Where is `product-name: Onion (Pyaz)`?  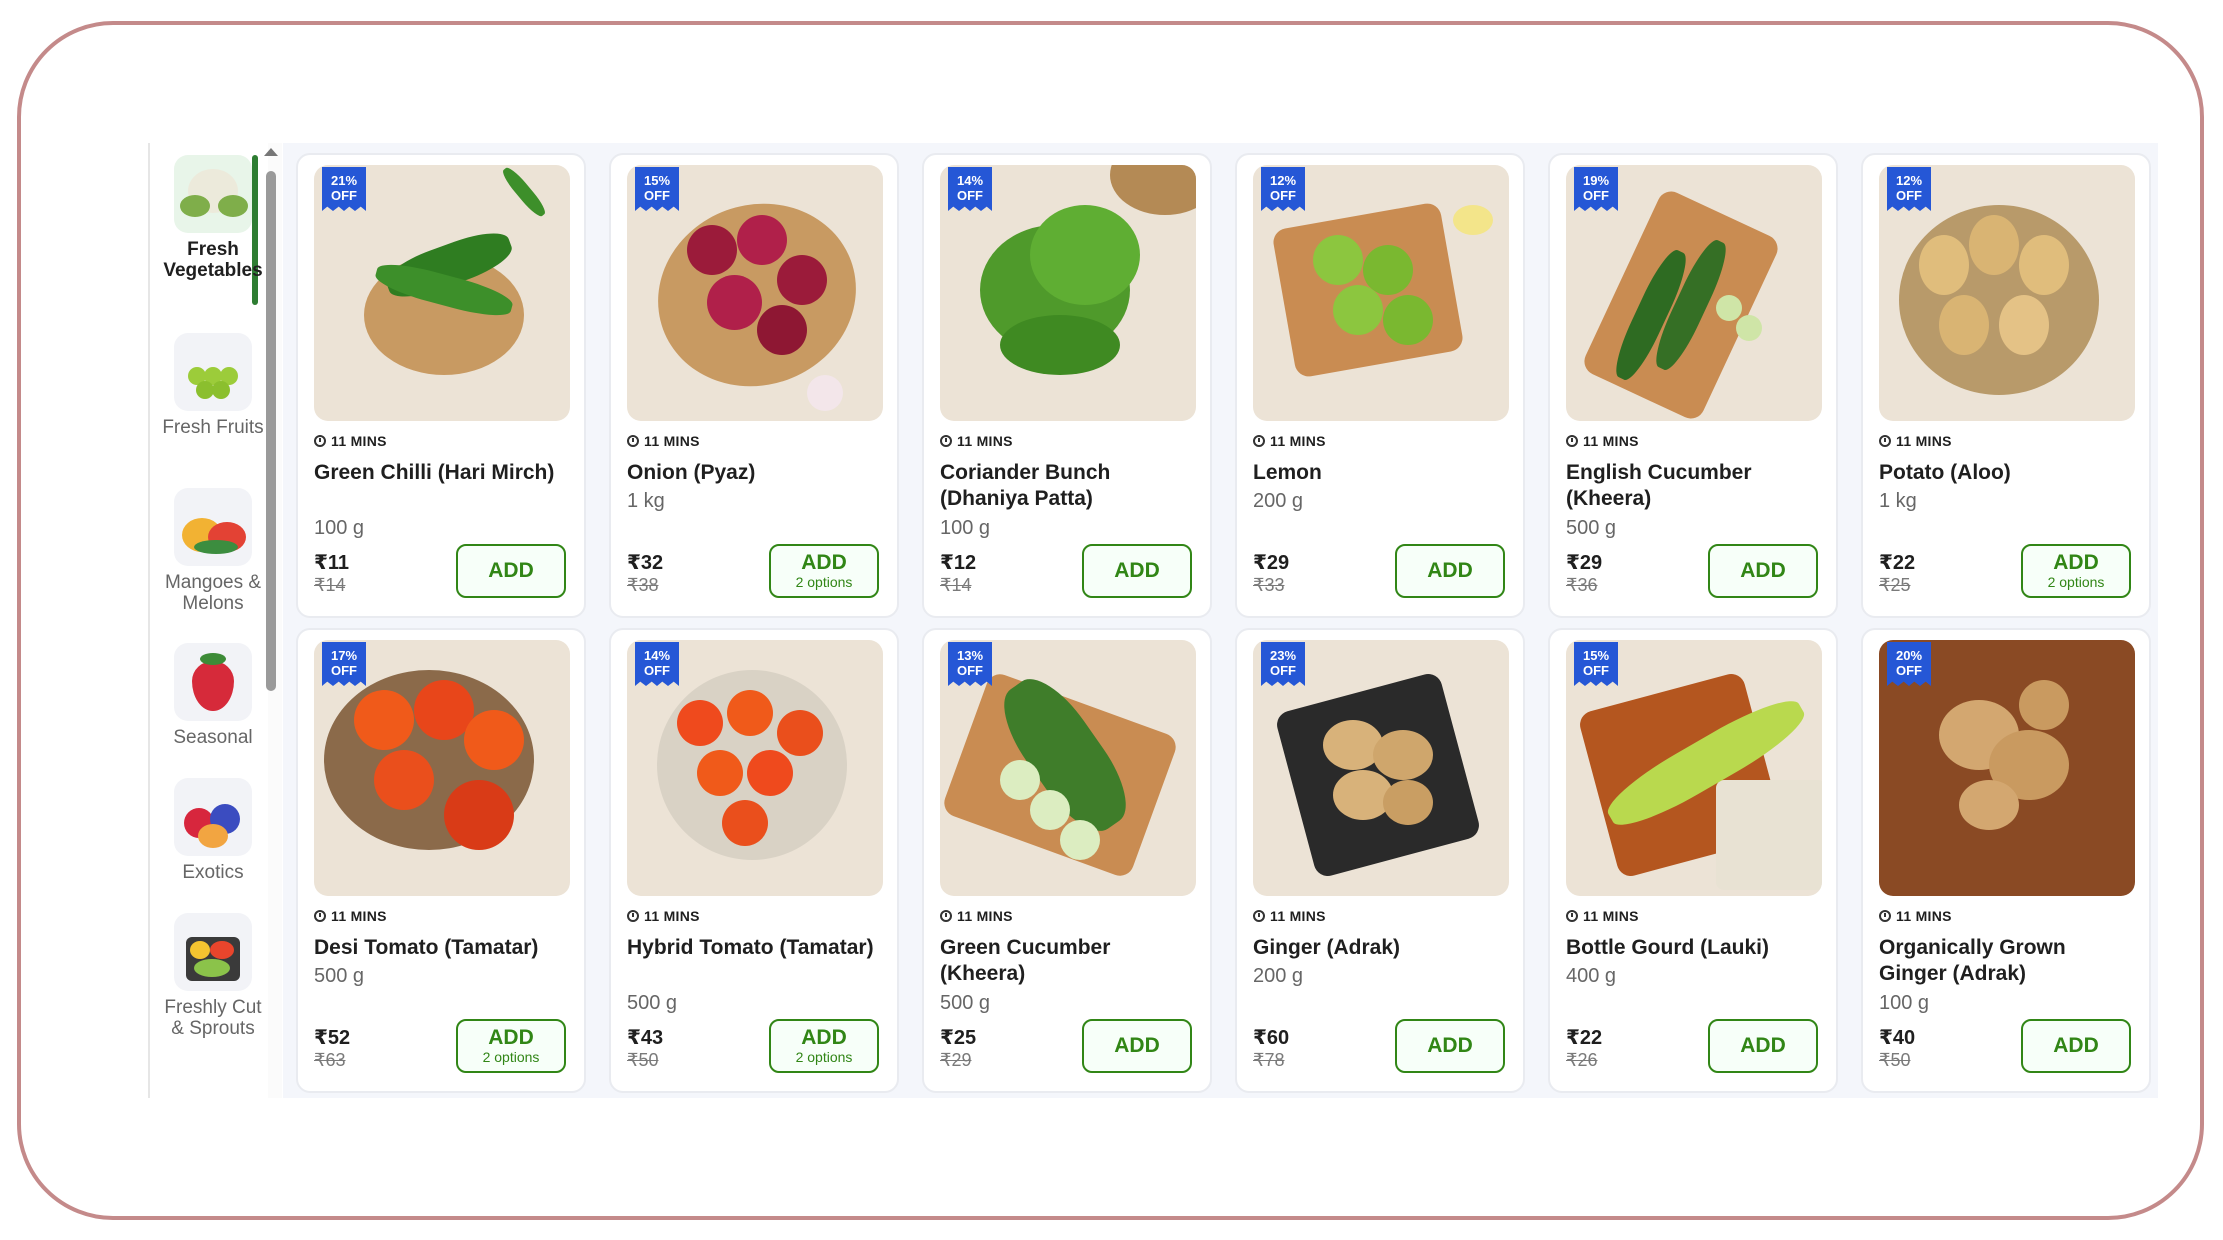
product-name: Onion (Pyaz) is located at coordinates (691, 472).